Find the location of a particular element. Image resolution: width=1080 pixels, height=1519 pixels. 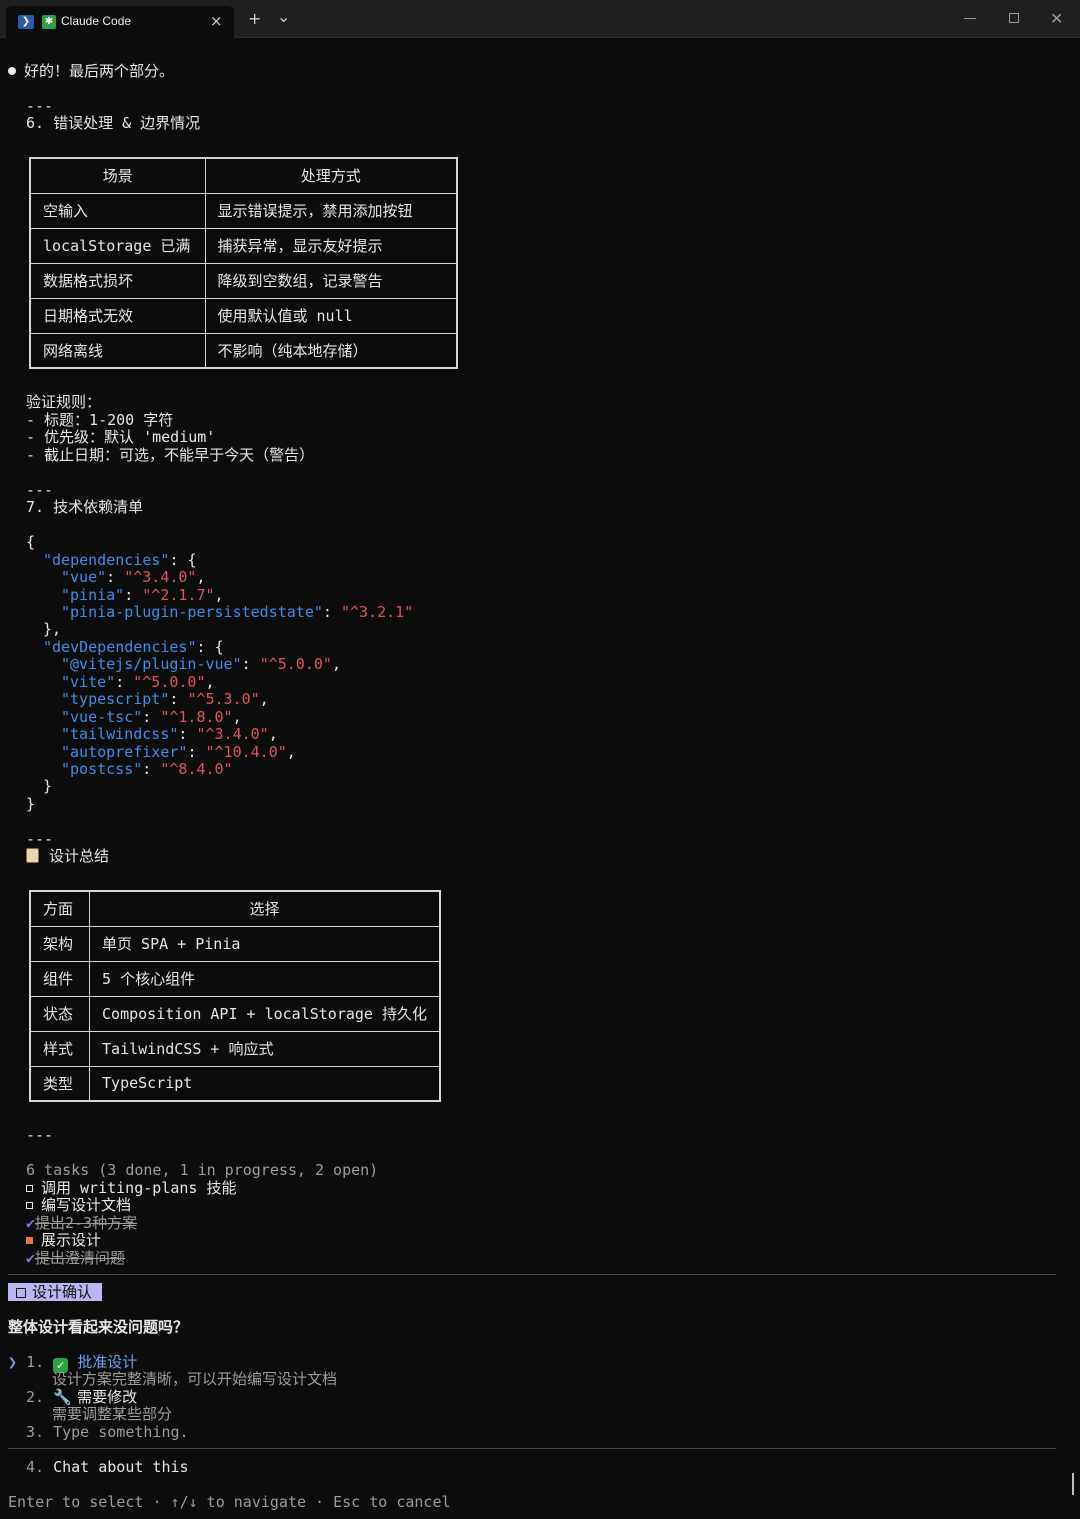

message-bullet-icon is located at coordinates (12, 71).